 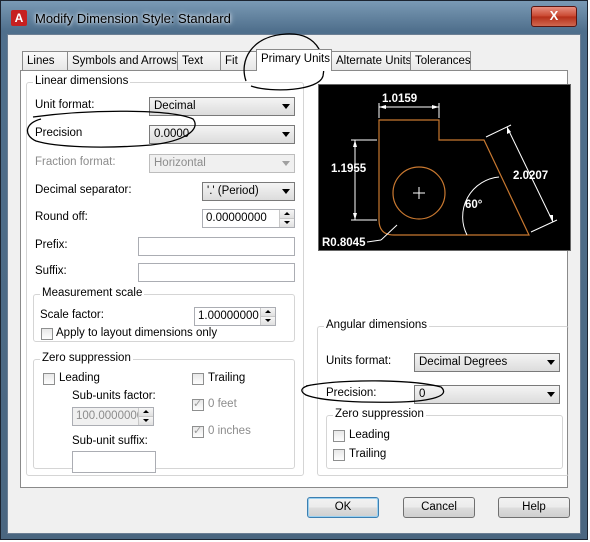 What do you see at coordinates (454, 177) in the screenshot?
I see `part-outline` at bounding box center [454, 177].